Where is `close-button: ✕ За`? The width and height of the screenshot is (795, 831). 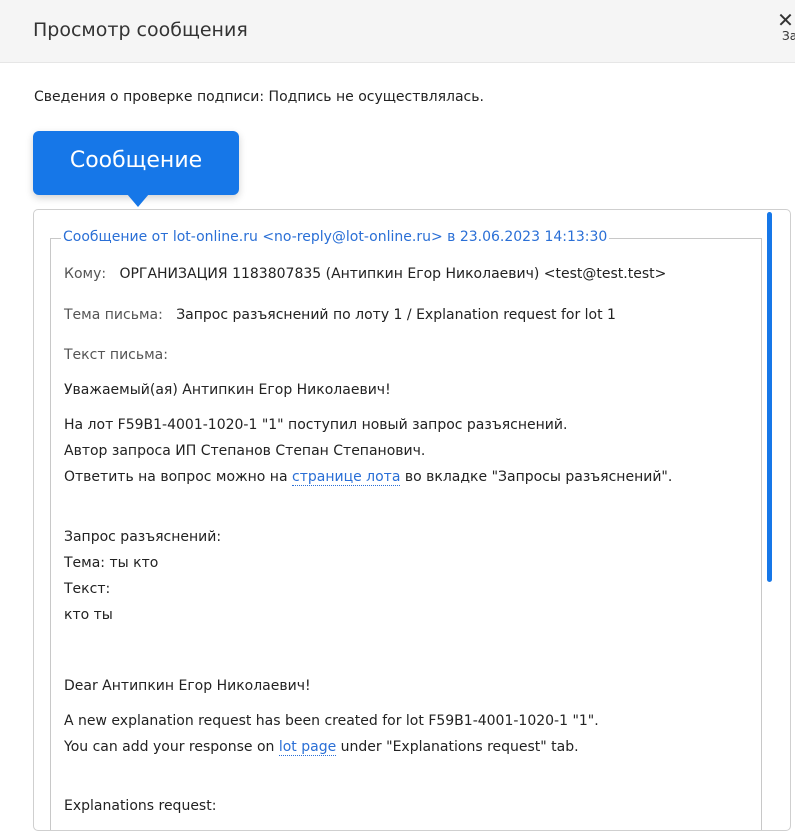 close-button: ✕ За is located at coordinates (785, 26).